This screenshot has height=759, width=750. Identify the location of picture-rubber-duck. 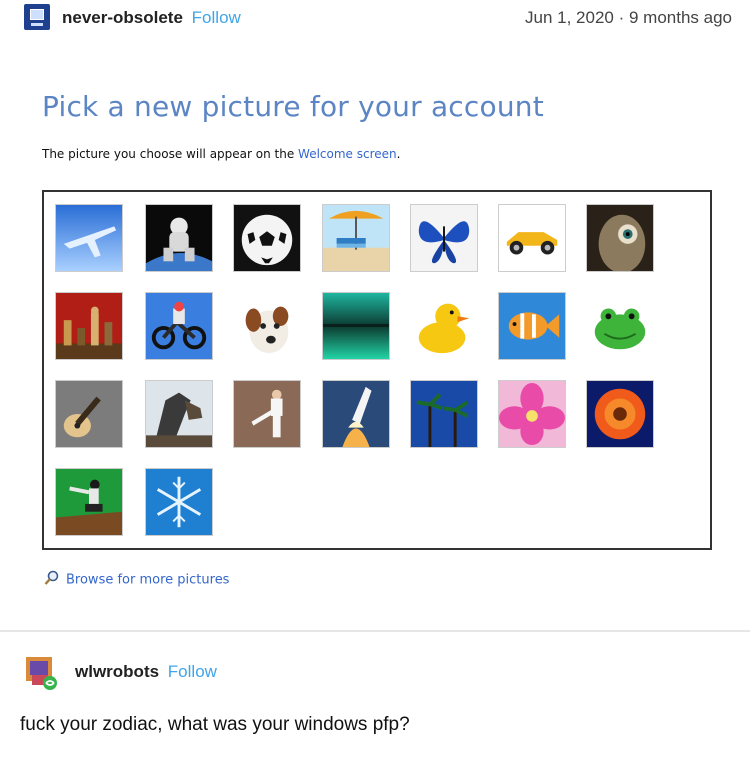
(444, 326).